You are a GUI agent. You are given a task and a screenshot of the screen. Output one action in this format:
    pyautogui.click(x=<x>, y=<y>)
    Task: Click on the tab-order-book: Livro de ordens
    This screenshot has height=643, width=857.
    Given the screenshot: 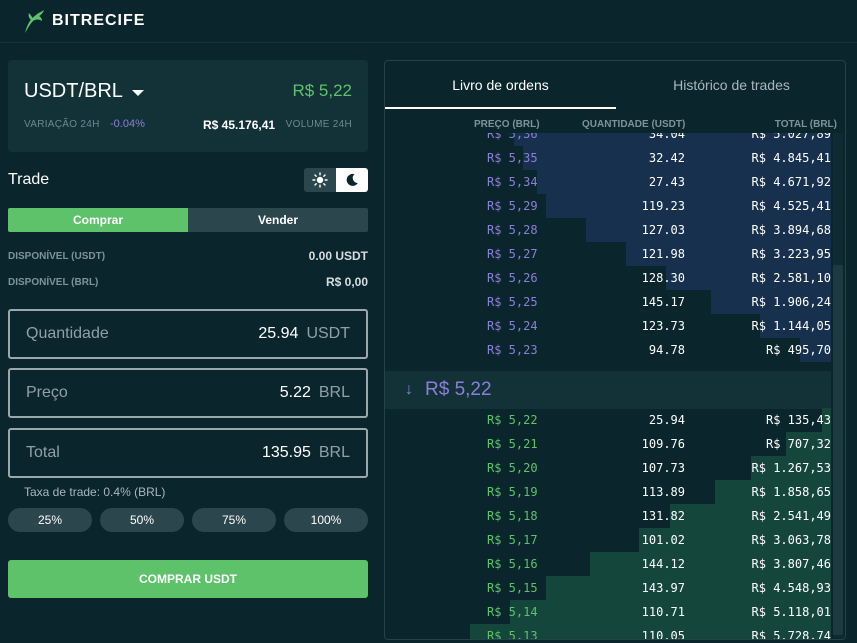 What is the action you would take?
    pyautogui.click(x=500, y=85)
    